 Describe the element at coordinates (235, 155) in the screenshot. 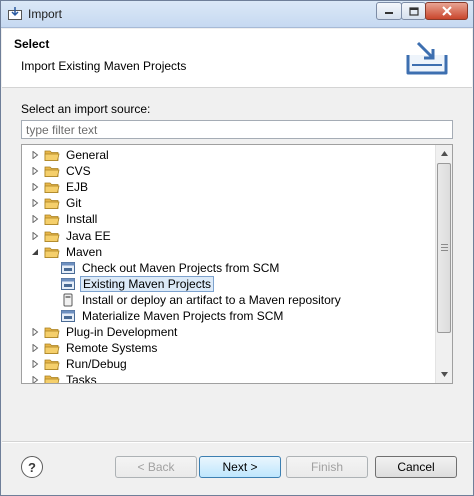

I see `tree-item: General` at that location.